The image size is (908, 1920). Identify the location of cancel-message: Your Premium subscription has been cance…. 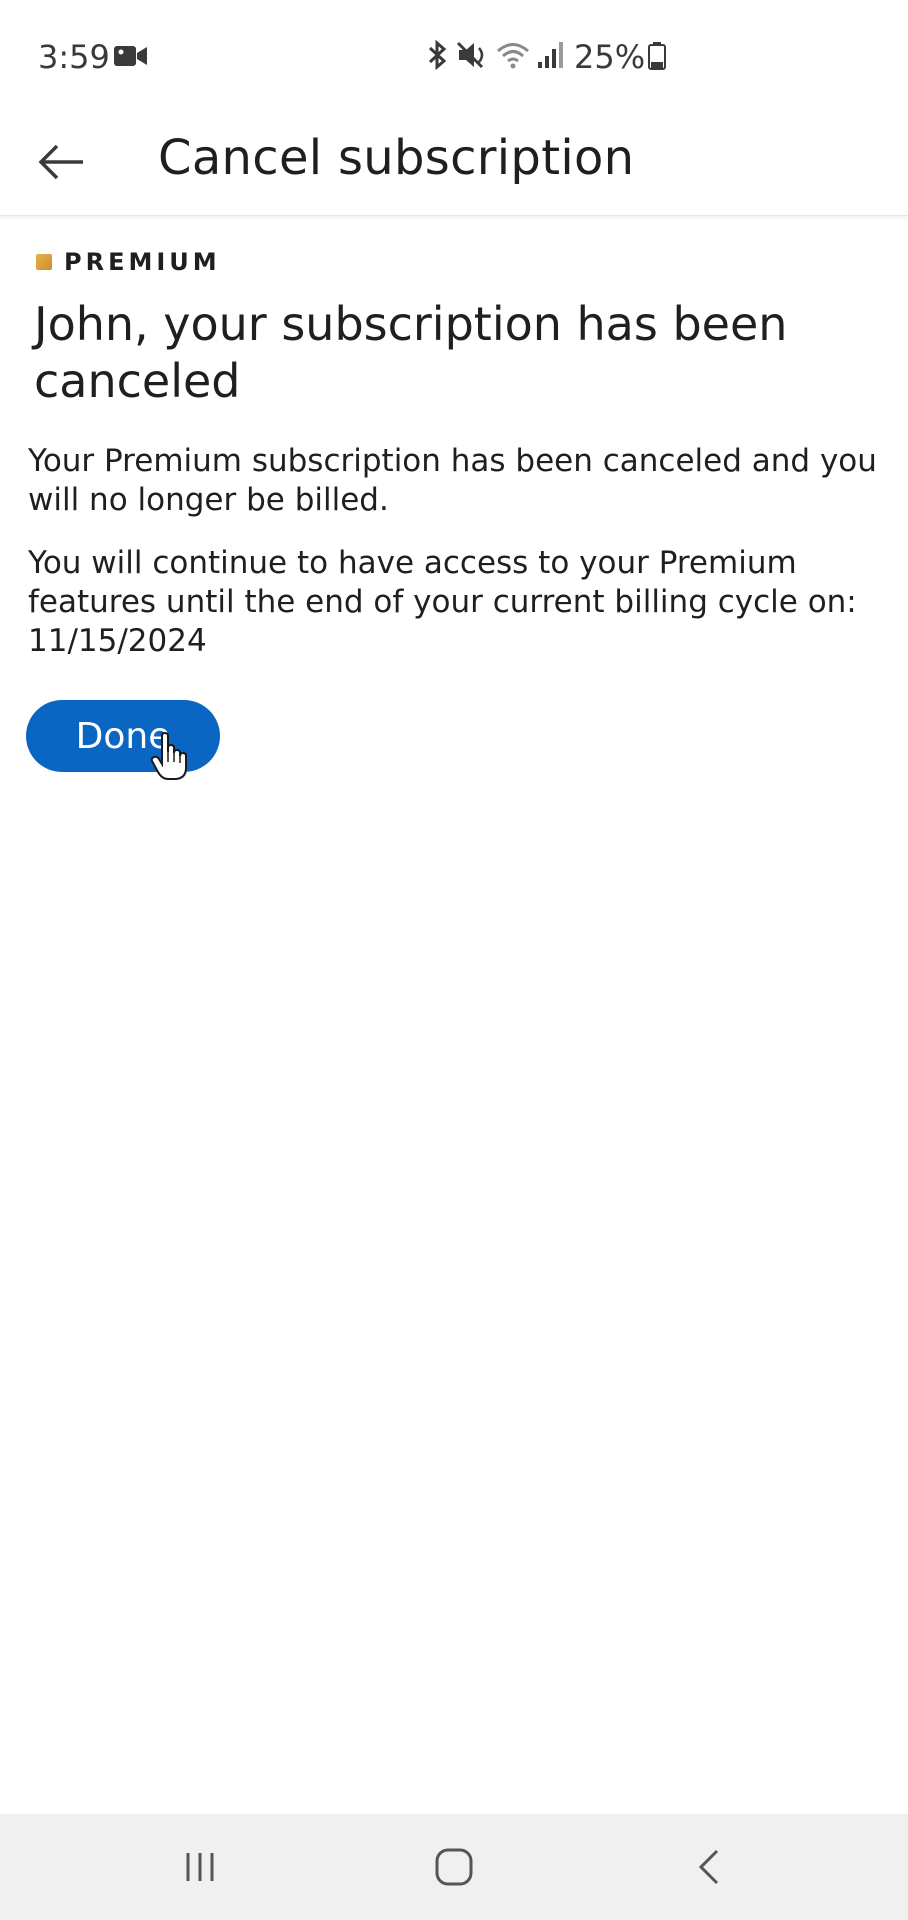
(452, 480).